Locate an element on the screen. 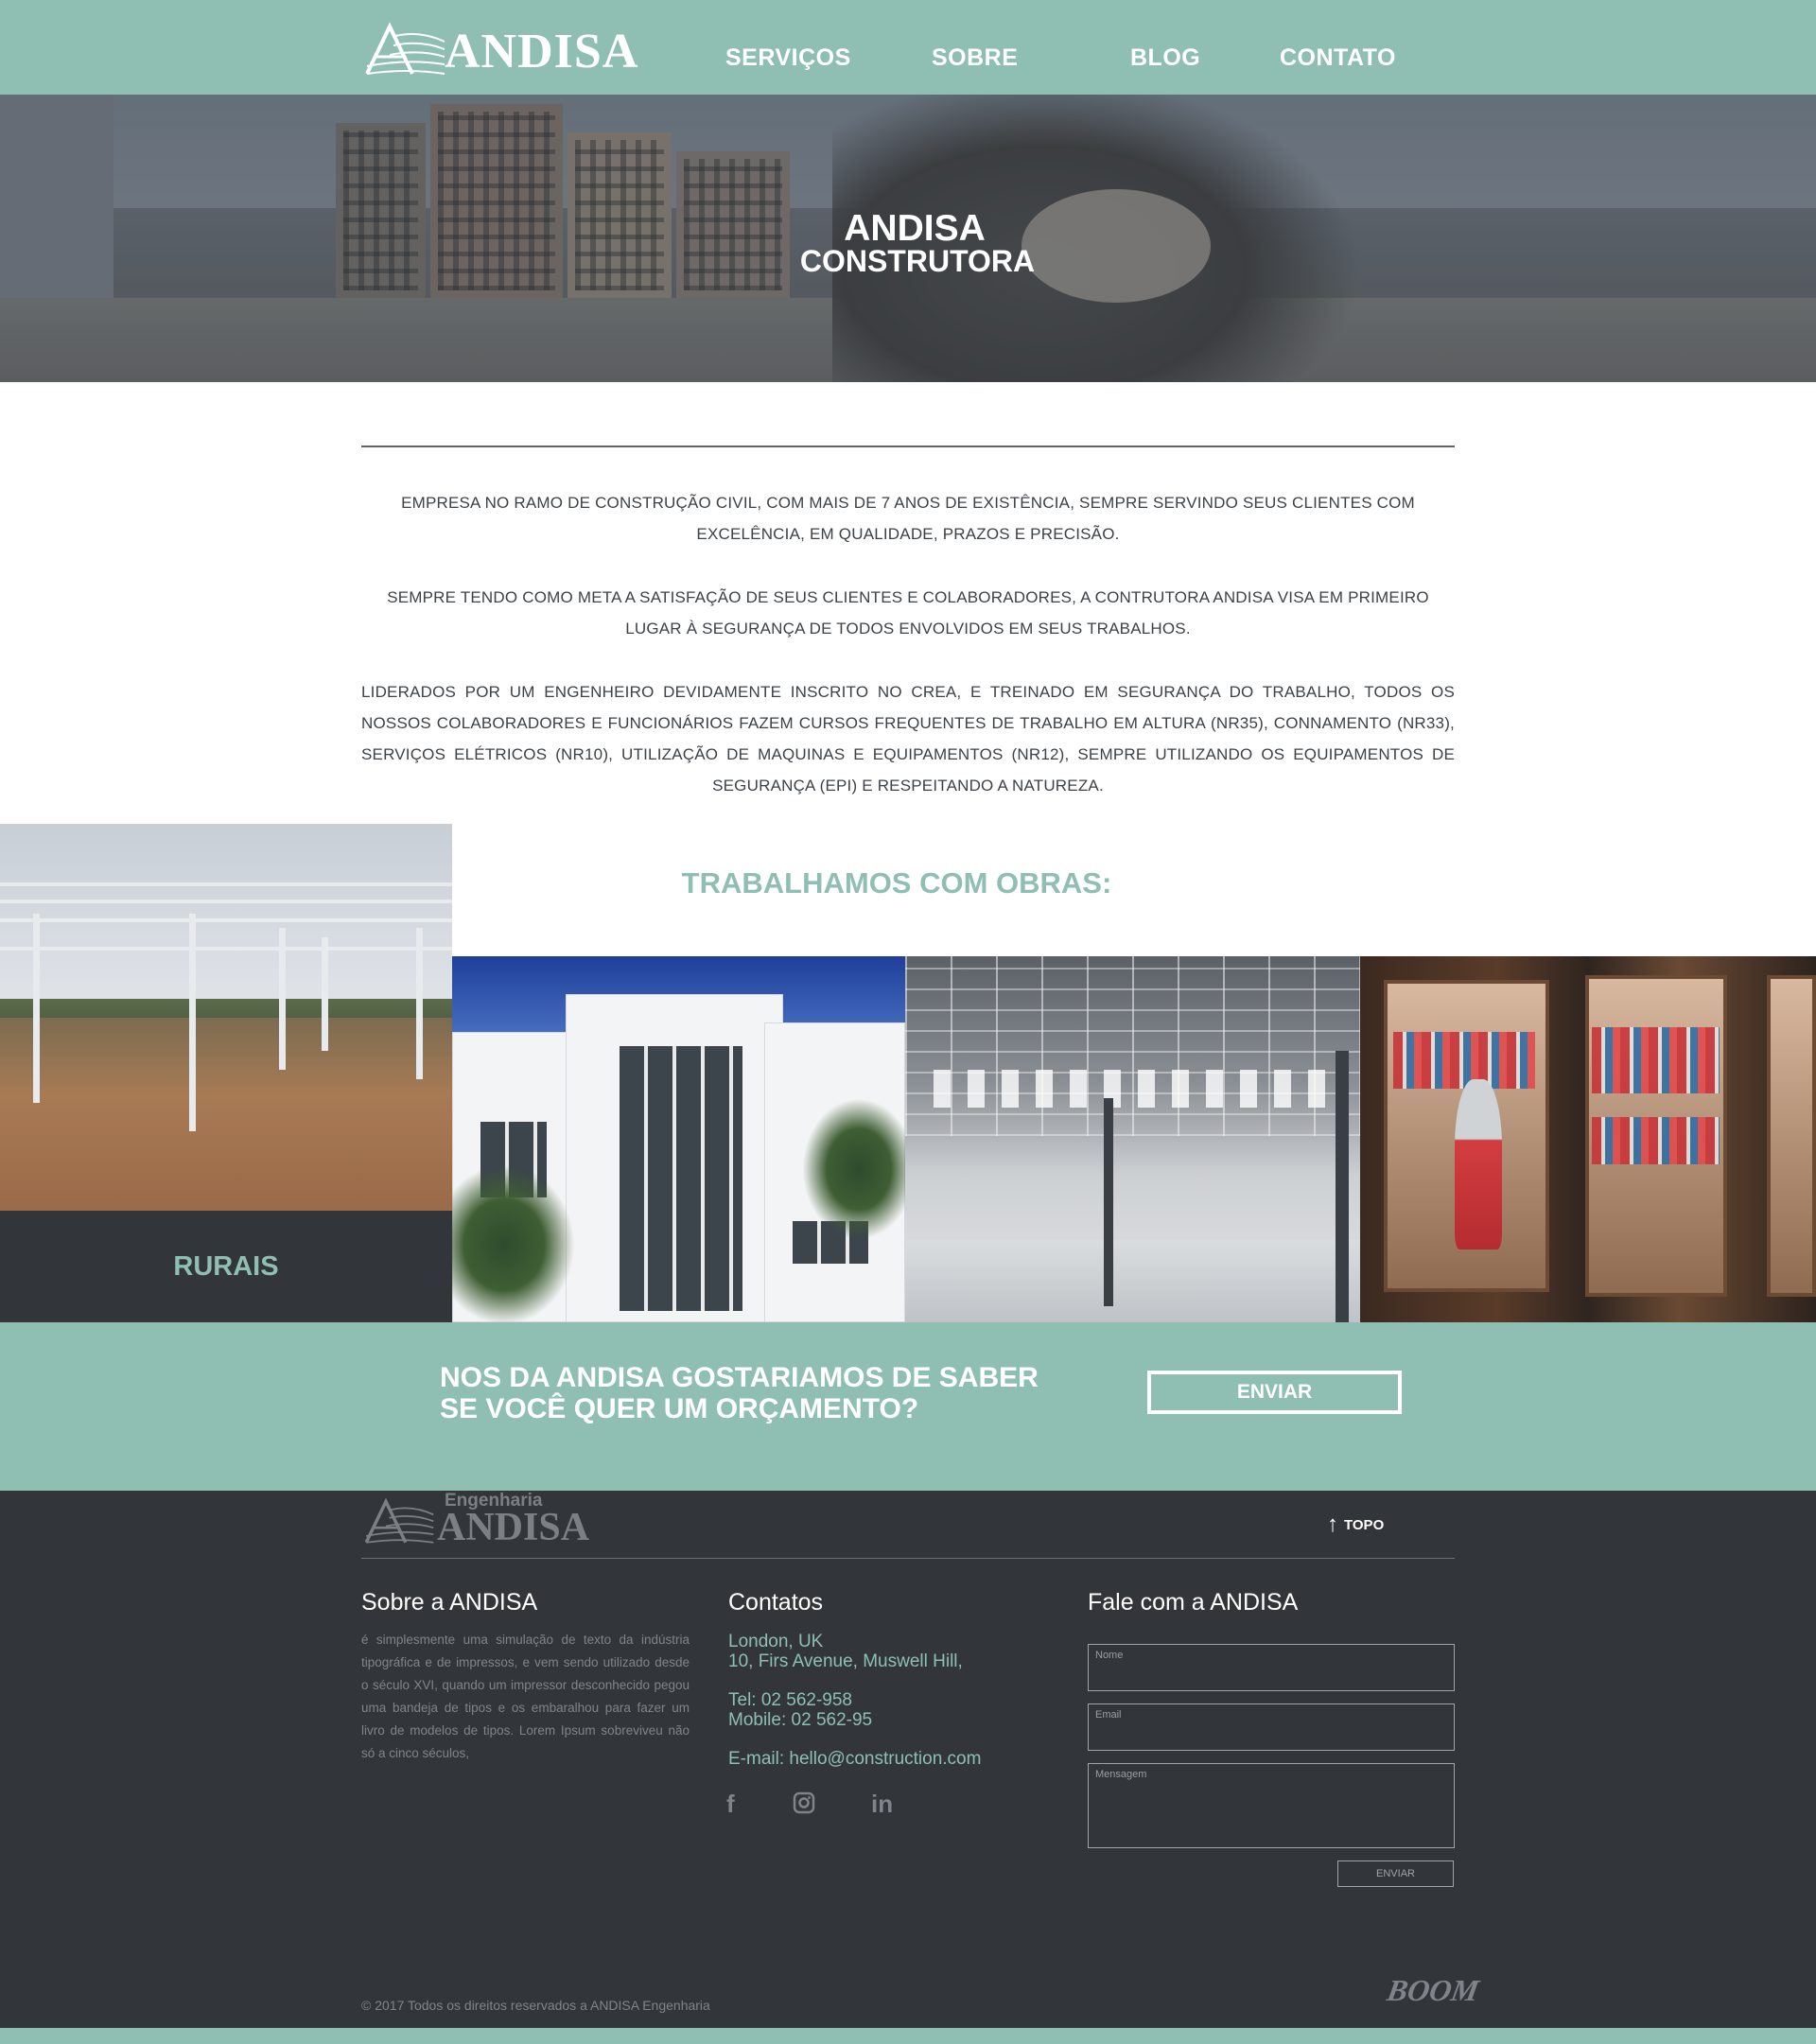  store-shelf is located at coordinates (1791, 1136).